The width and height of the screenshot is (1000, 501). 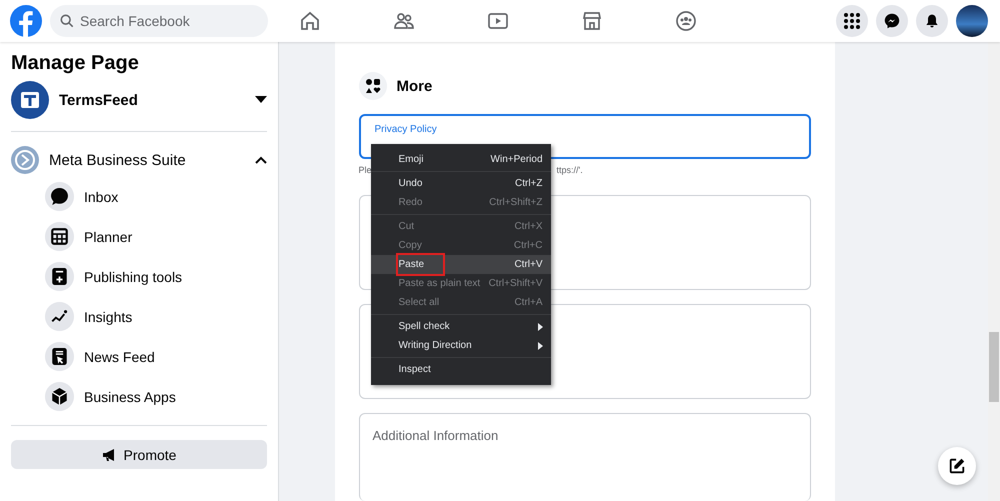 I want to click on menu-item: Undo Ctrl+Z, so click(x=460, y=183).